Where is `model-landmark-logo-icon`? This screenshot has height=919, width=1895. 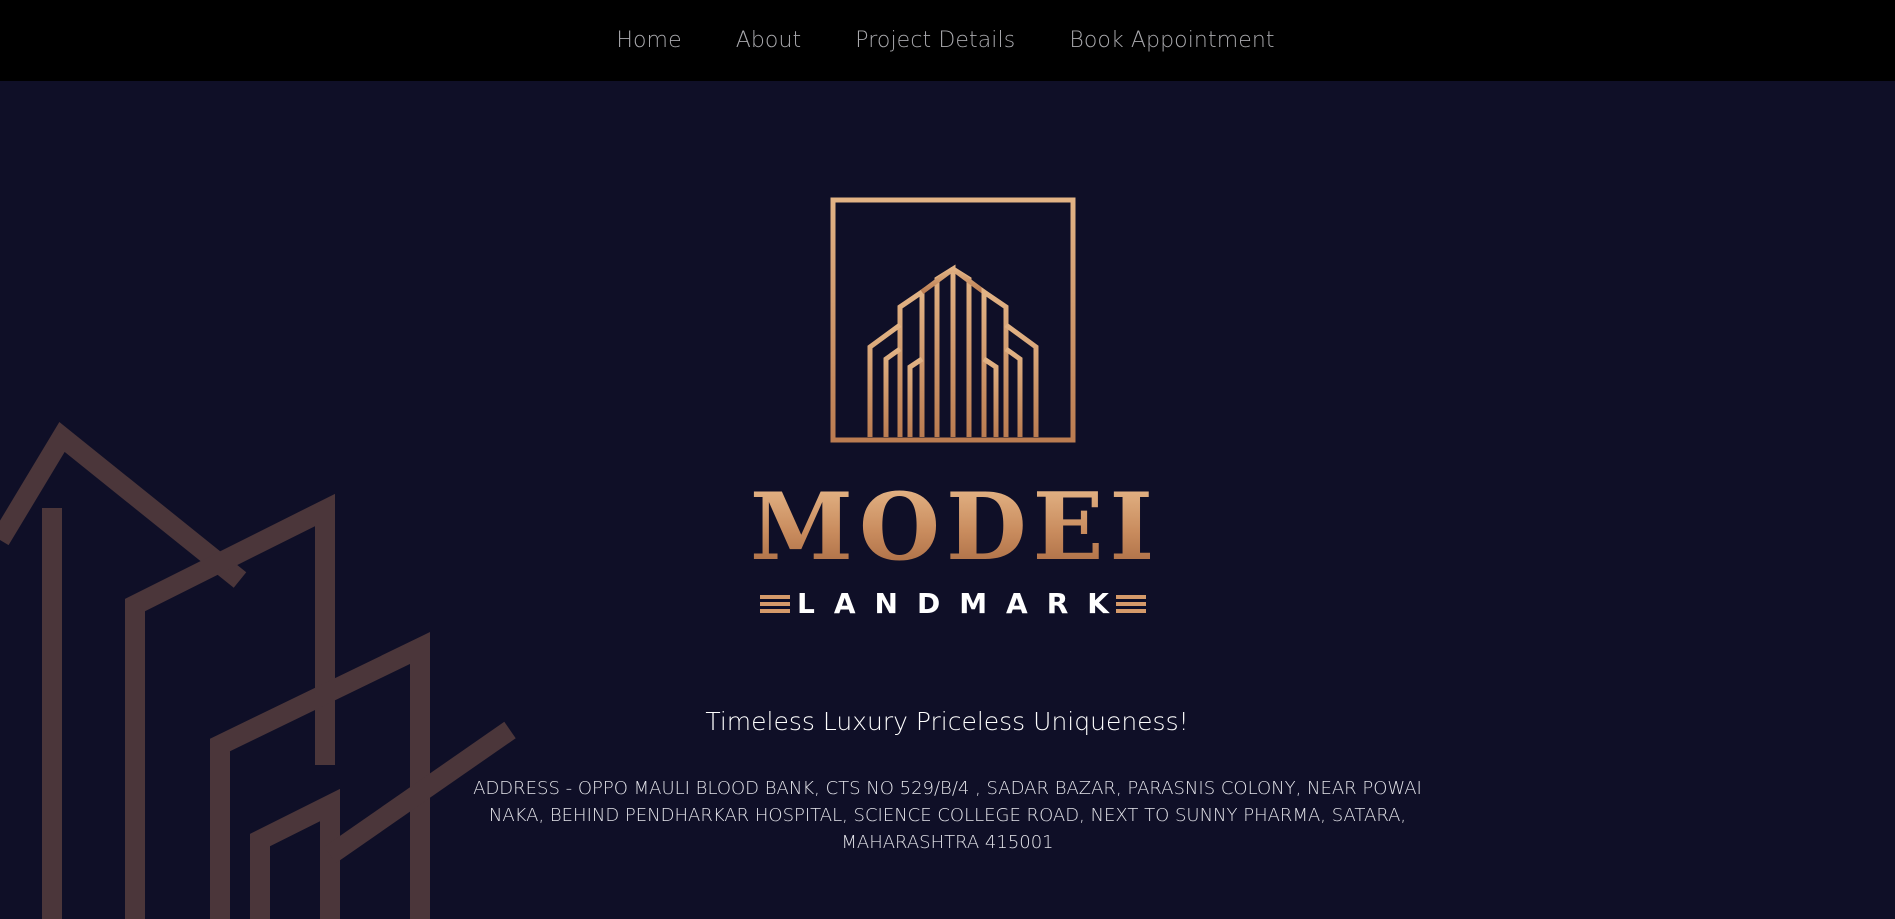
model-landmark-logo-icon is located at coordinates (953, 320).